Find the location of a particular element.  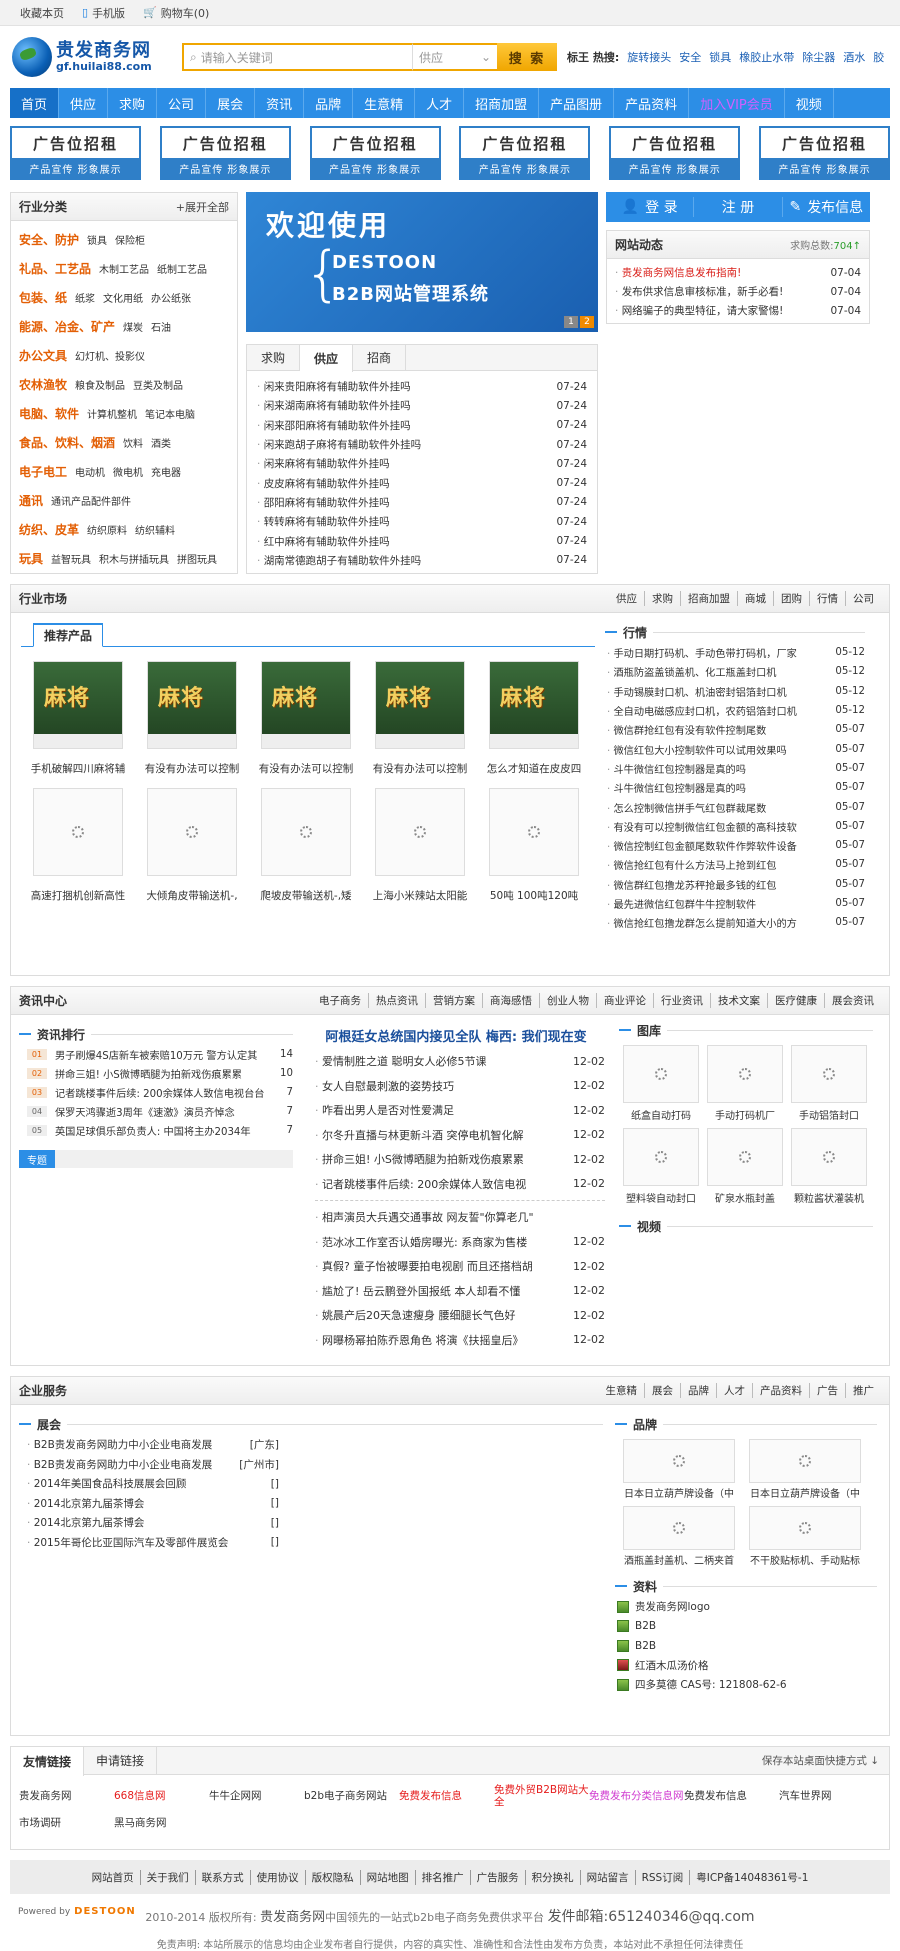

hot-keyword: 胶 is located at coordinates (878, 57).